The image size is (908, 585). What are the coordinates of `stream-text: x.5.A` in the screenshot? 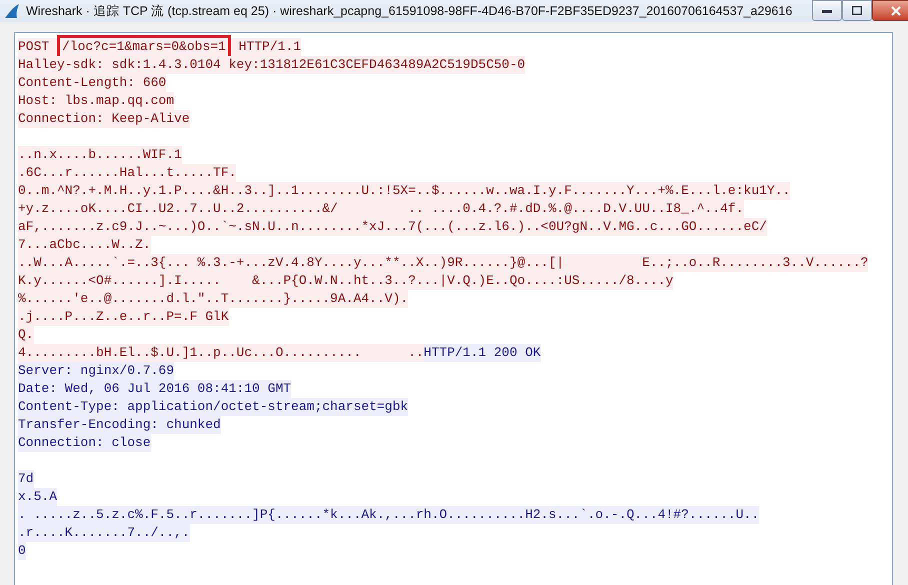 It's located at (38, 497).